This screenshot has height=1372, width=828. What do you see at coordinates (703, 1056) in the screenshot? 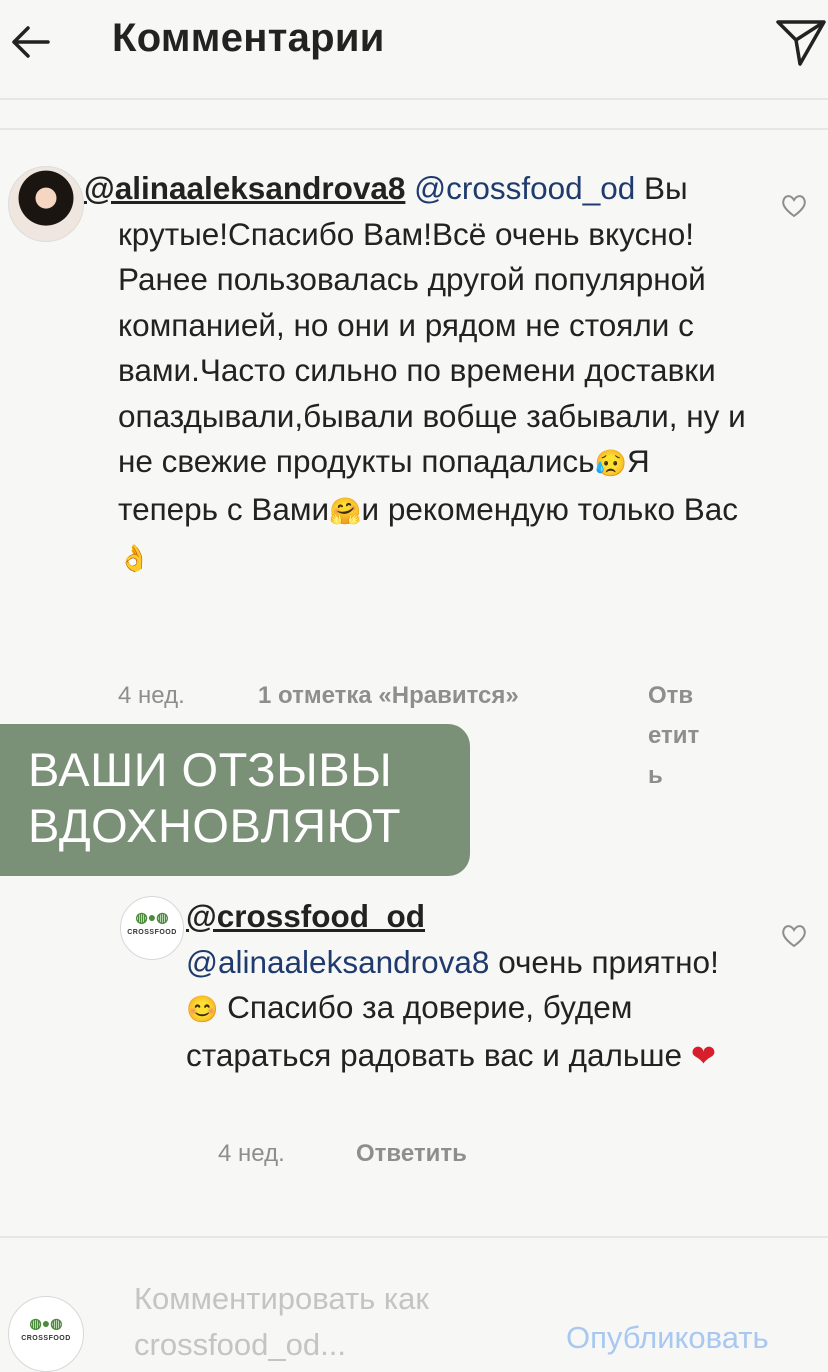
I see `red-heart-icon: ❤` at bounding box center [703, 1056].